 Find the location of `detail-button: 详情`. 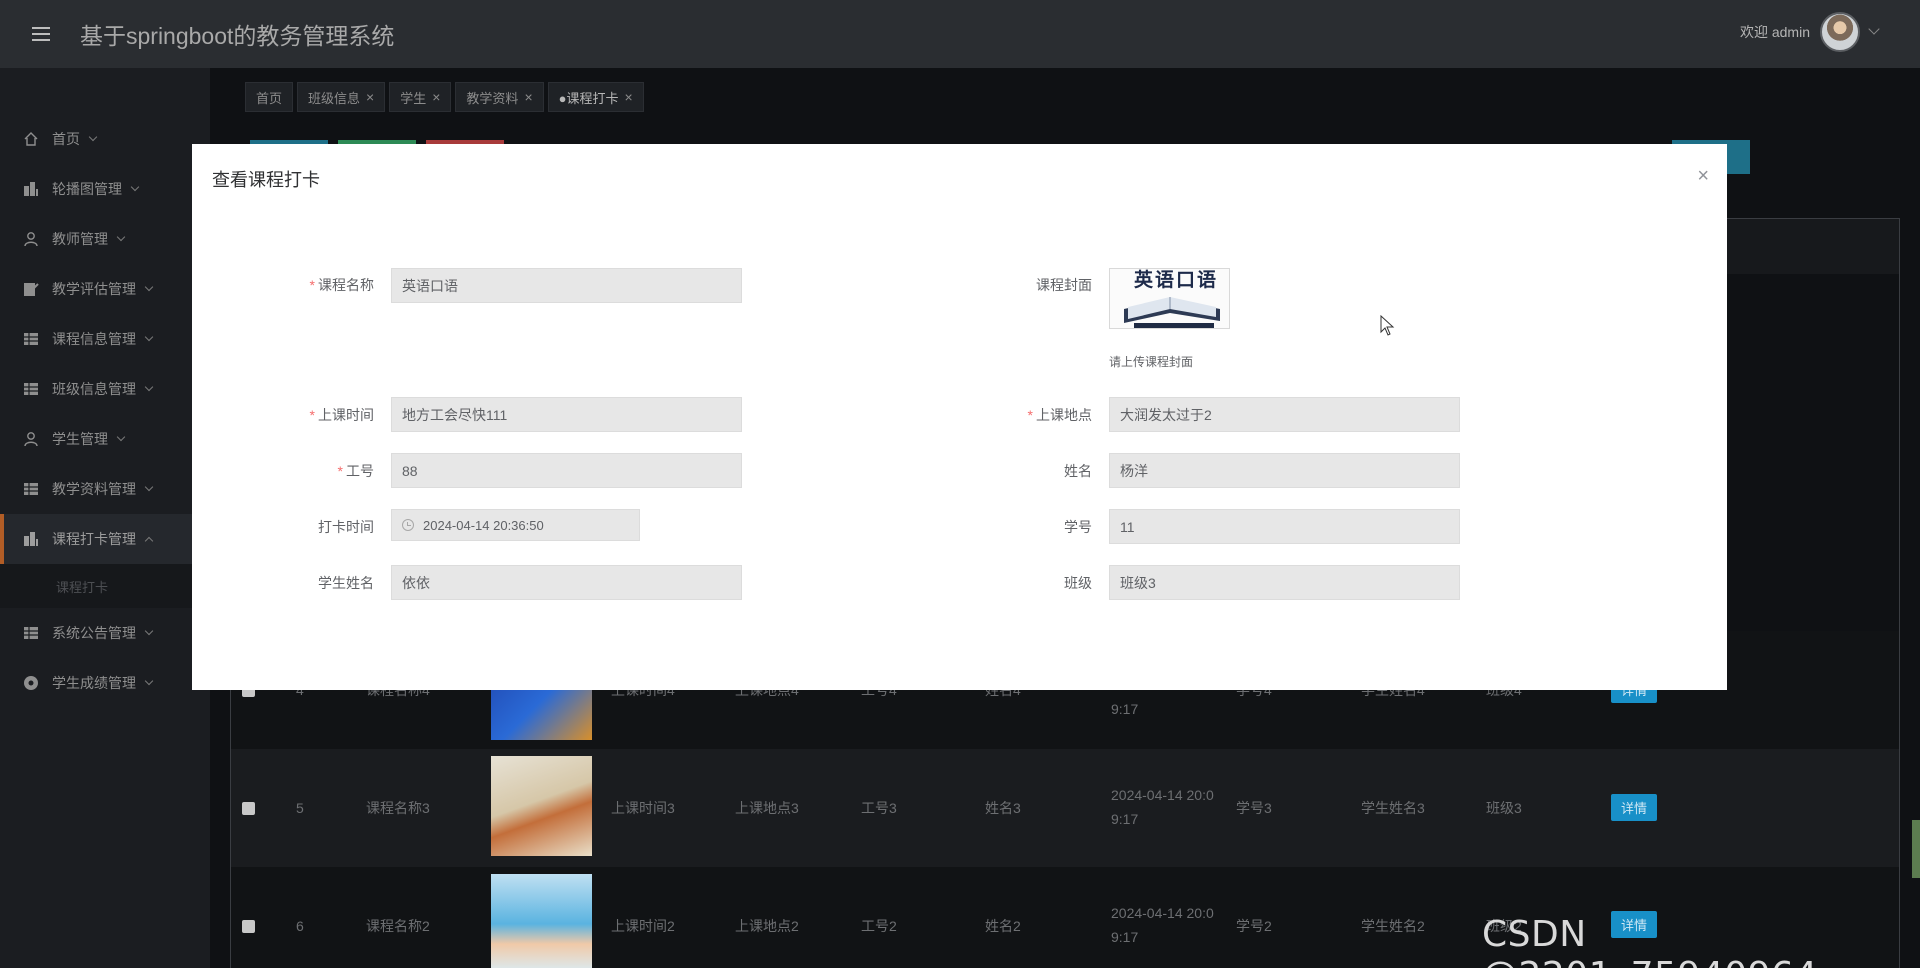

detail-button: 详情 is located at coordinates (1634, 807).